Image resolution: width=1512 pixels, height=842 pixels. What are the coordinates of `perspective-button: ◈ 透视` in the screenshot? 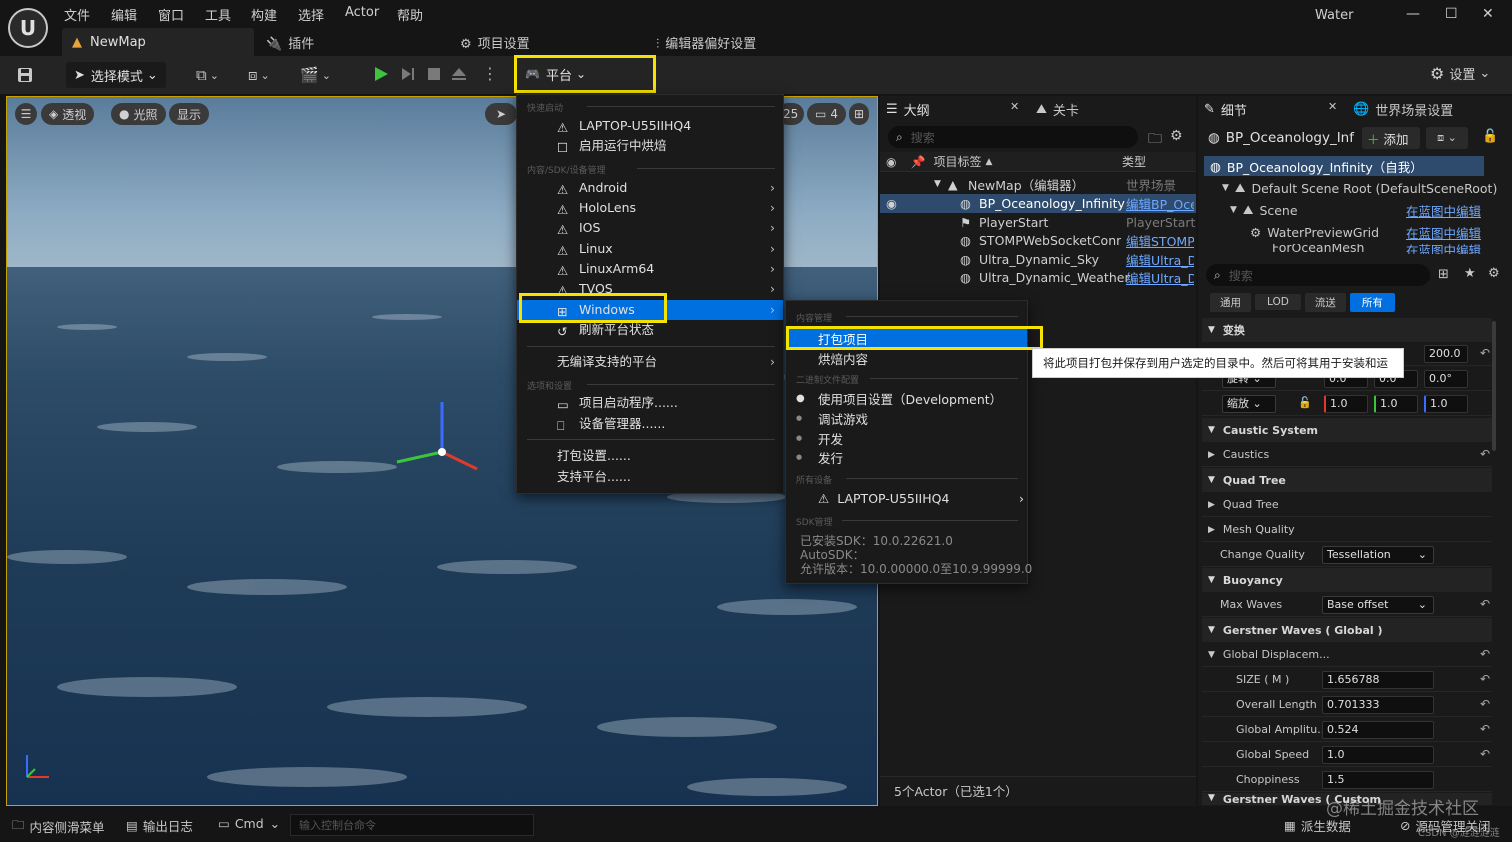 It's located at (68, 114).